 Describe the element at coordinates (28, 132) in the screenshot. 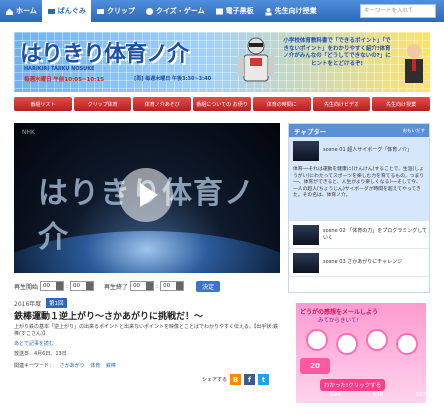

I see `broadcaster-mark: NHK` at that location.